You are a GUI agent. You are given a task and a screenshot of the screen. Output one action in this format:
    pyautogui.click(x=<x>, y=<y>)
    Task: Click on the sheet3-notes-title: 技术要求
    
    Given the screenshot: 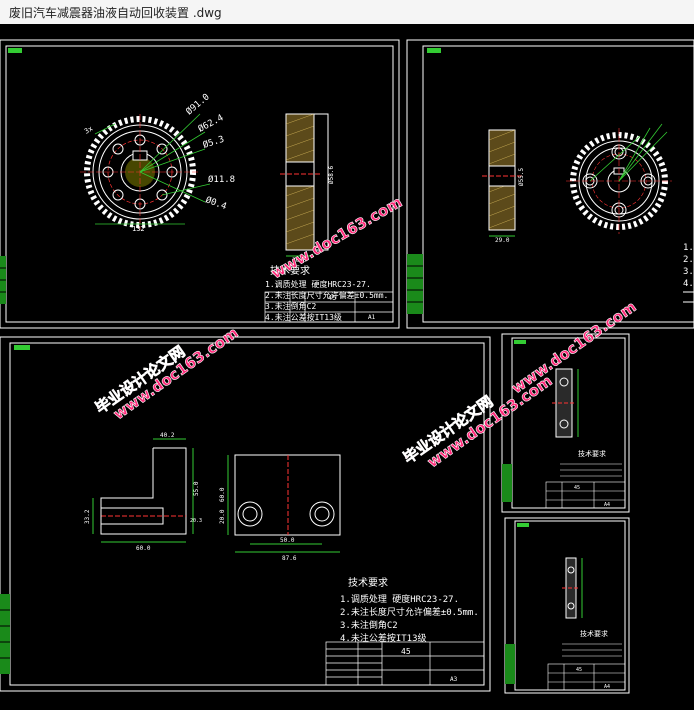 What is the action you would take?
    pyautogui.click(x=368, y=582)
    